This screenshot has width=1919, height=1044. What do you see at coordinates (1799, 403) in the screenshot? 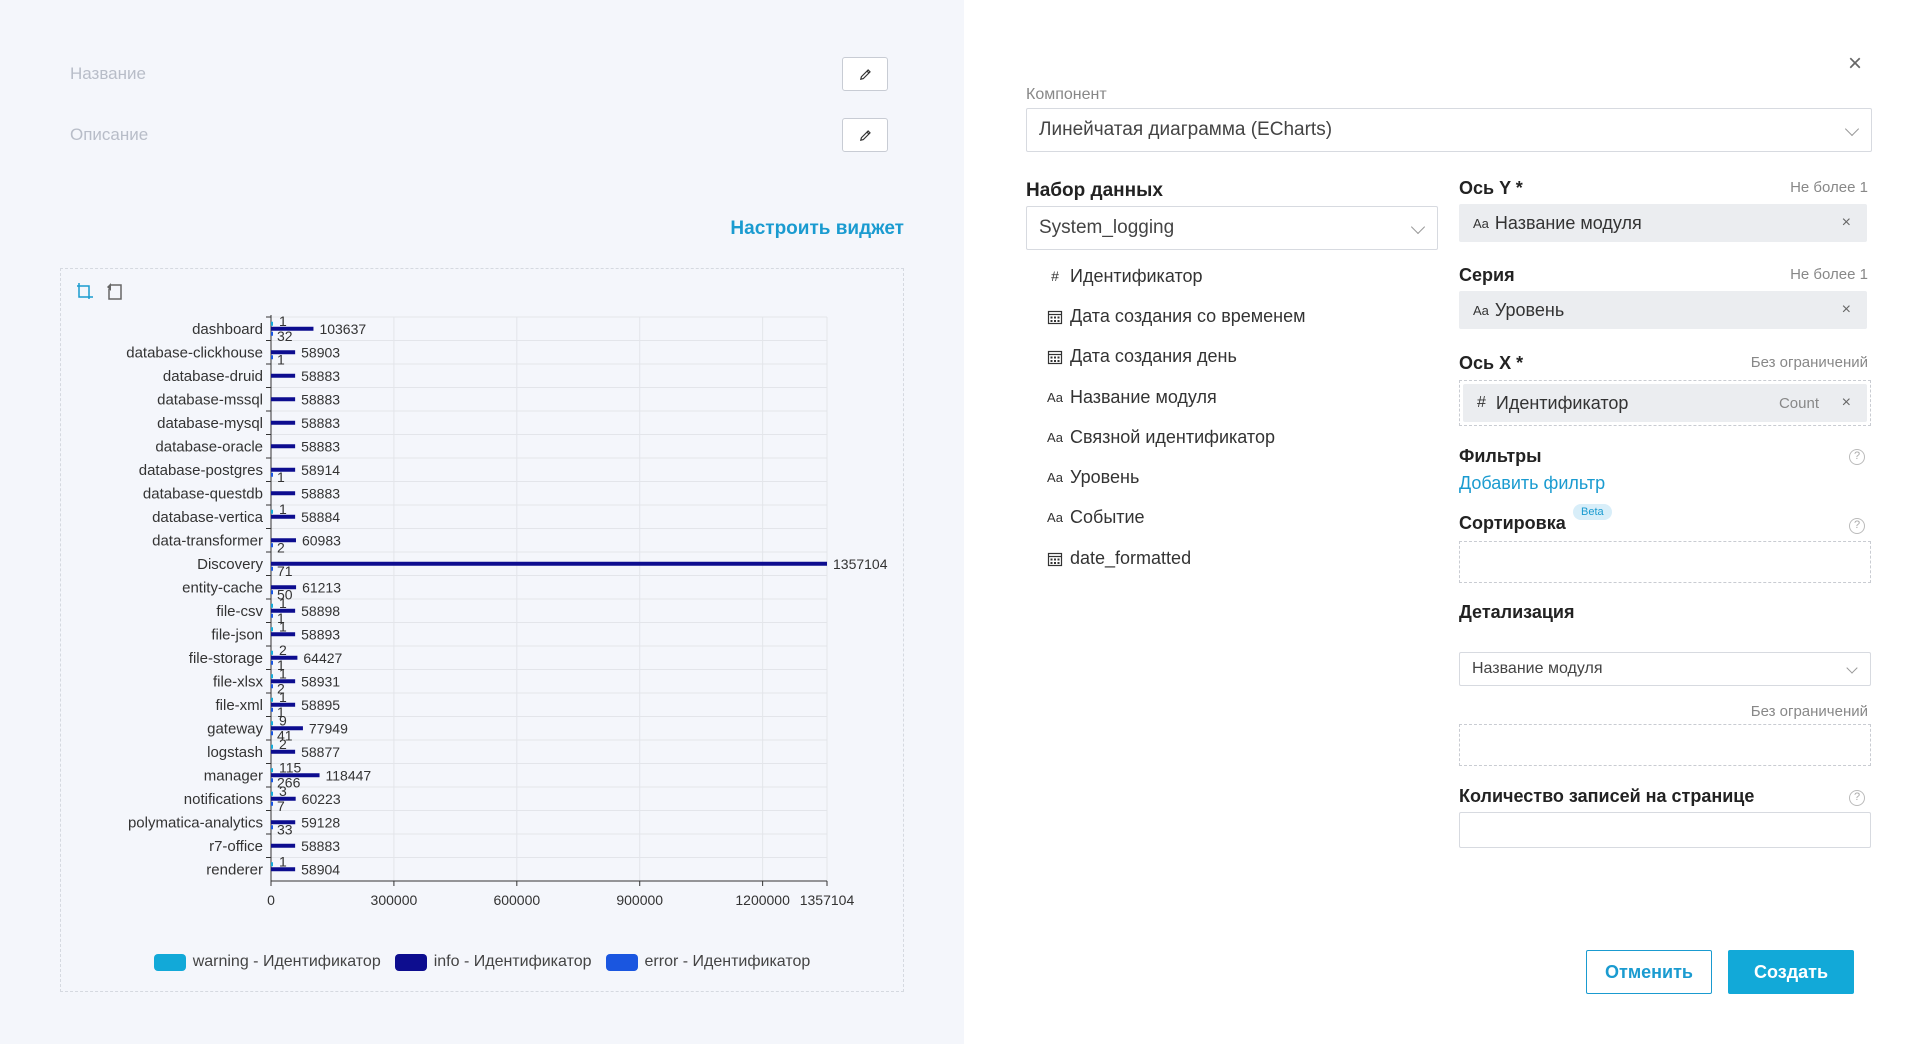
I see `aggregation-label: Count` at bounding box center [1799, 403].